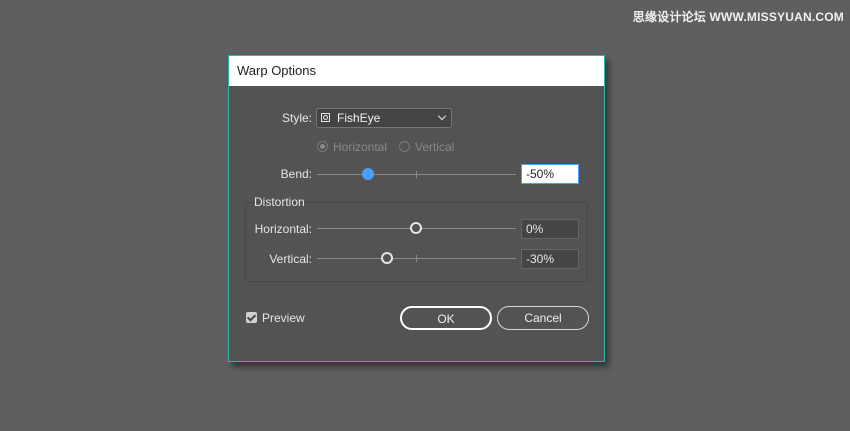 The width and height of the screenshot is (850, 431). I want to click on chevron-down-icon, so click(442, 116).